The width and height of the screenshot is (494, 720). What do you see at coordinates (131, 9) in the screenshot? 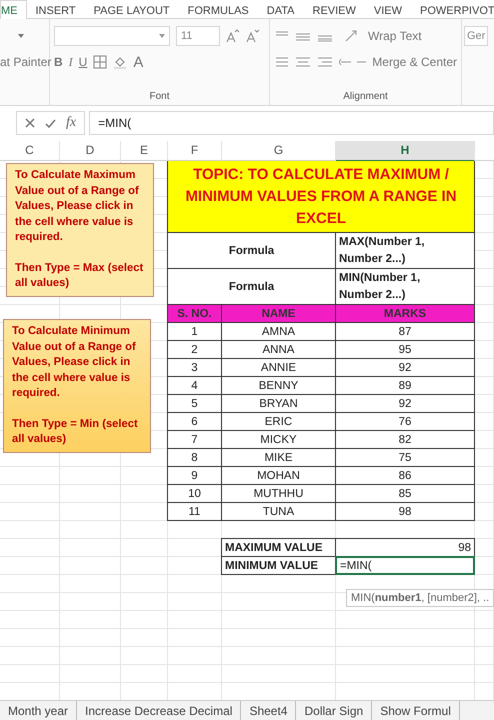
I see `ribbon-tab: PAGE LAYOUT` at bounding box center [131, 9].